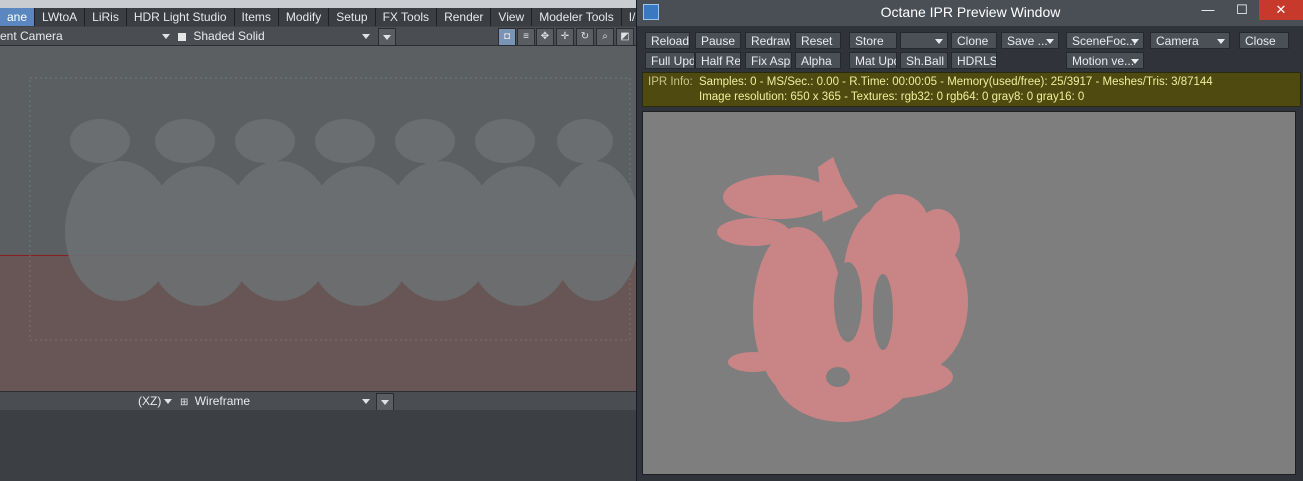 This screenshot has height=481, width=1303. What do you see at coordinates (873, 60) in the screenshot?
I see `mat-update-button: Mat Upd` at bounding box center [873, 60].